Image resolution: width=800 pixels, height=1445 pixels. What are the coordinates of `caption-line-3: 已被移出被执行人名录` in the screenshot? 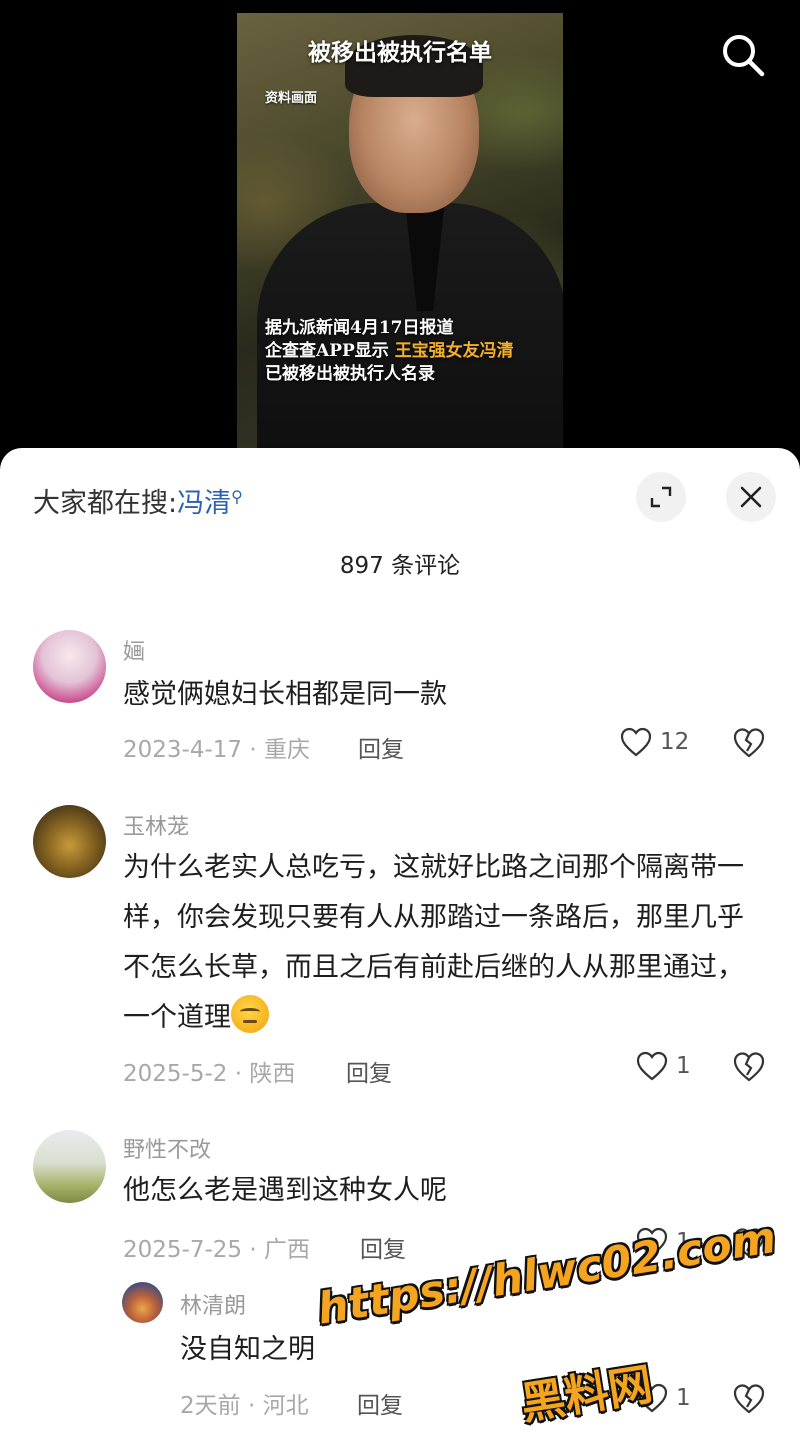 It's located at (350, 374).